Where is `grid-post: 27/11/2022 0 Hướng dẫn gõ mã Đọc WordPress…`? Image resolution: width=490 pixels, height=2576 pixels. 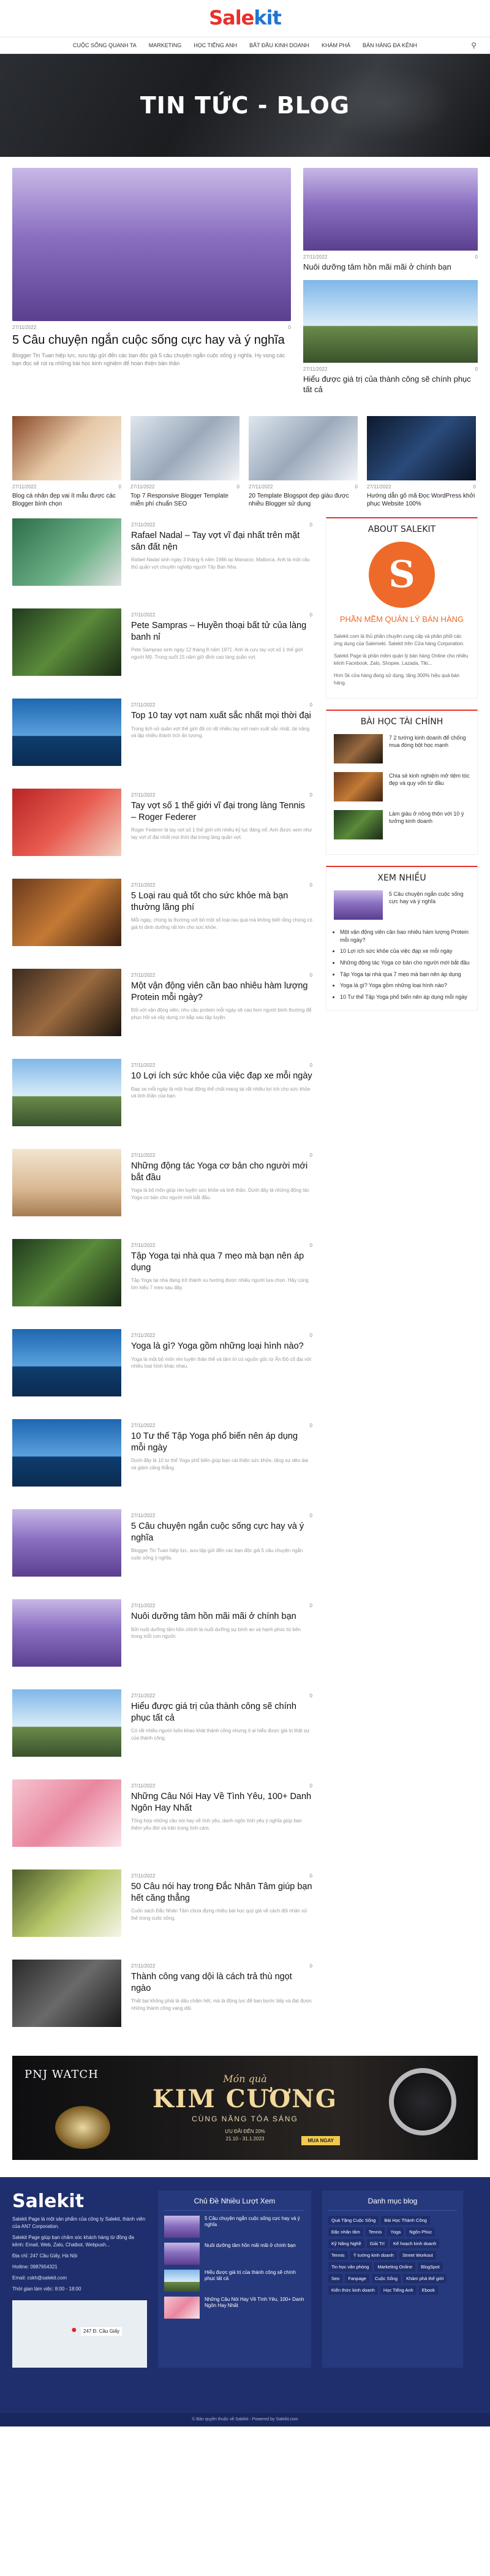 grid-post: 27/11/2022 0 Hướng dẫn gõ mã Đọc WordPress… is located at coordinates (421, 462).